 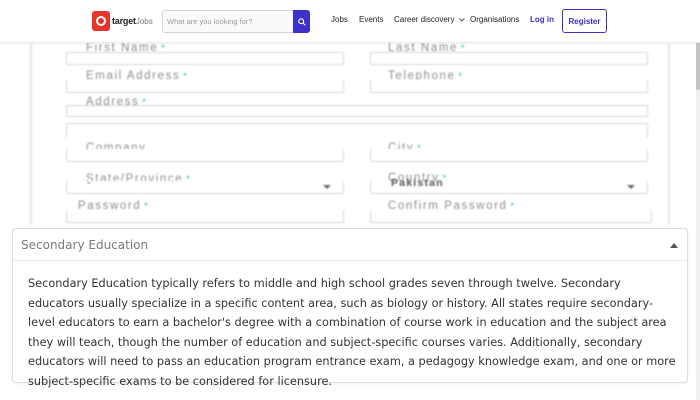 I want to click on page-scrollbar, so click(x=698, y=200).